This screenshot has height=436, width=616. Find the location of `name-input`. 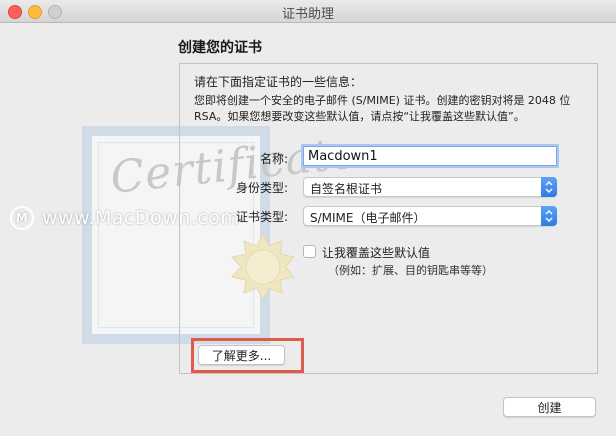

name-input is located at coordinates (430, 156).